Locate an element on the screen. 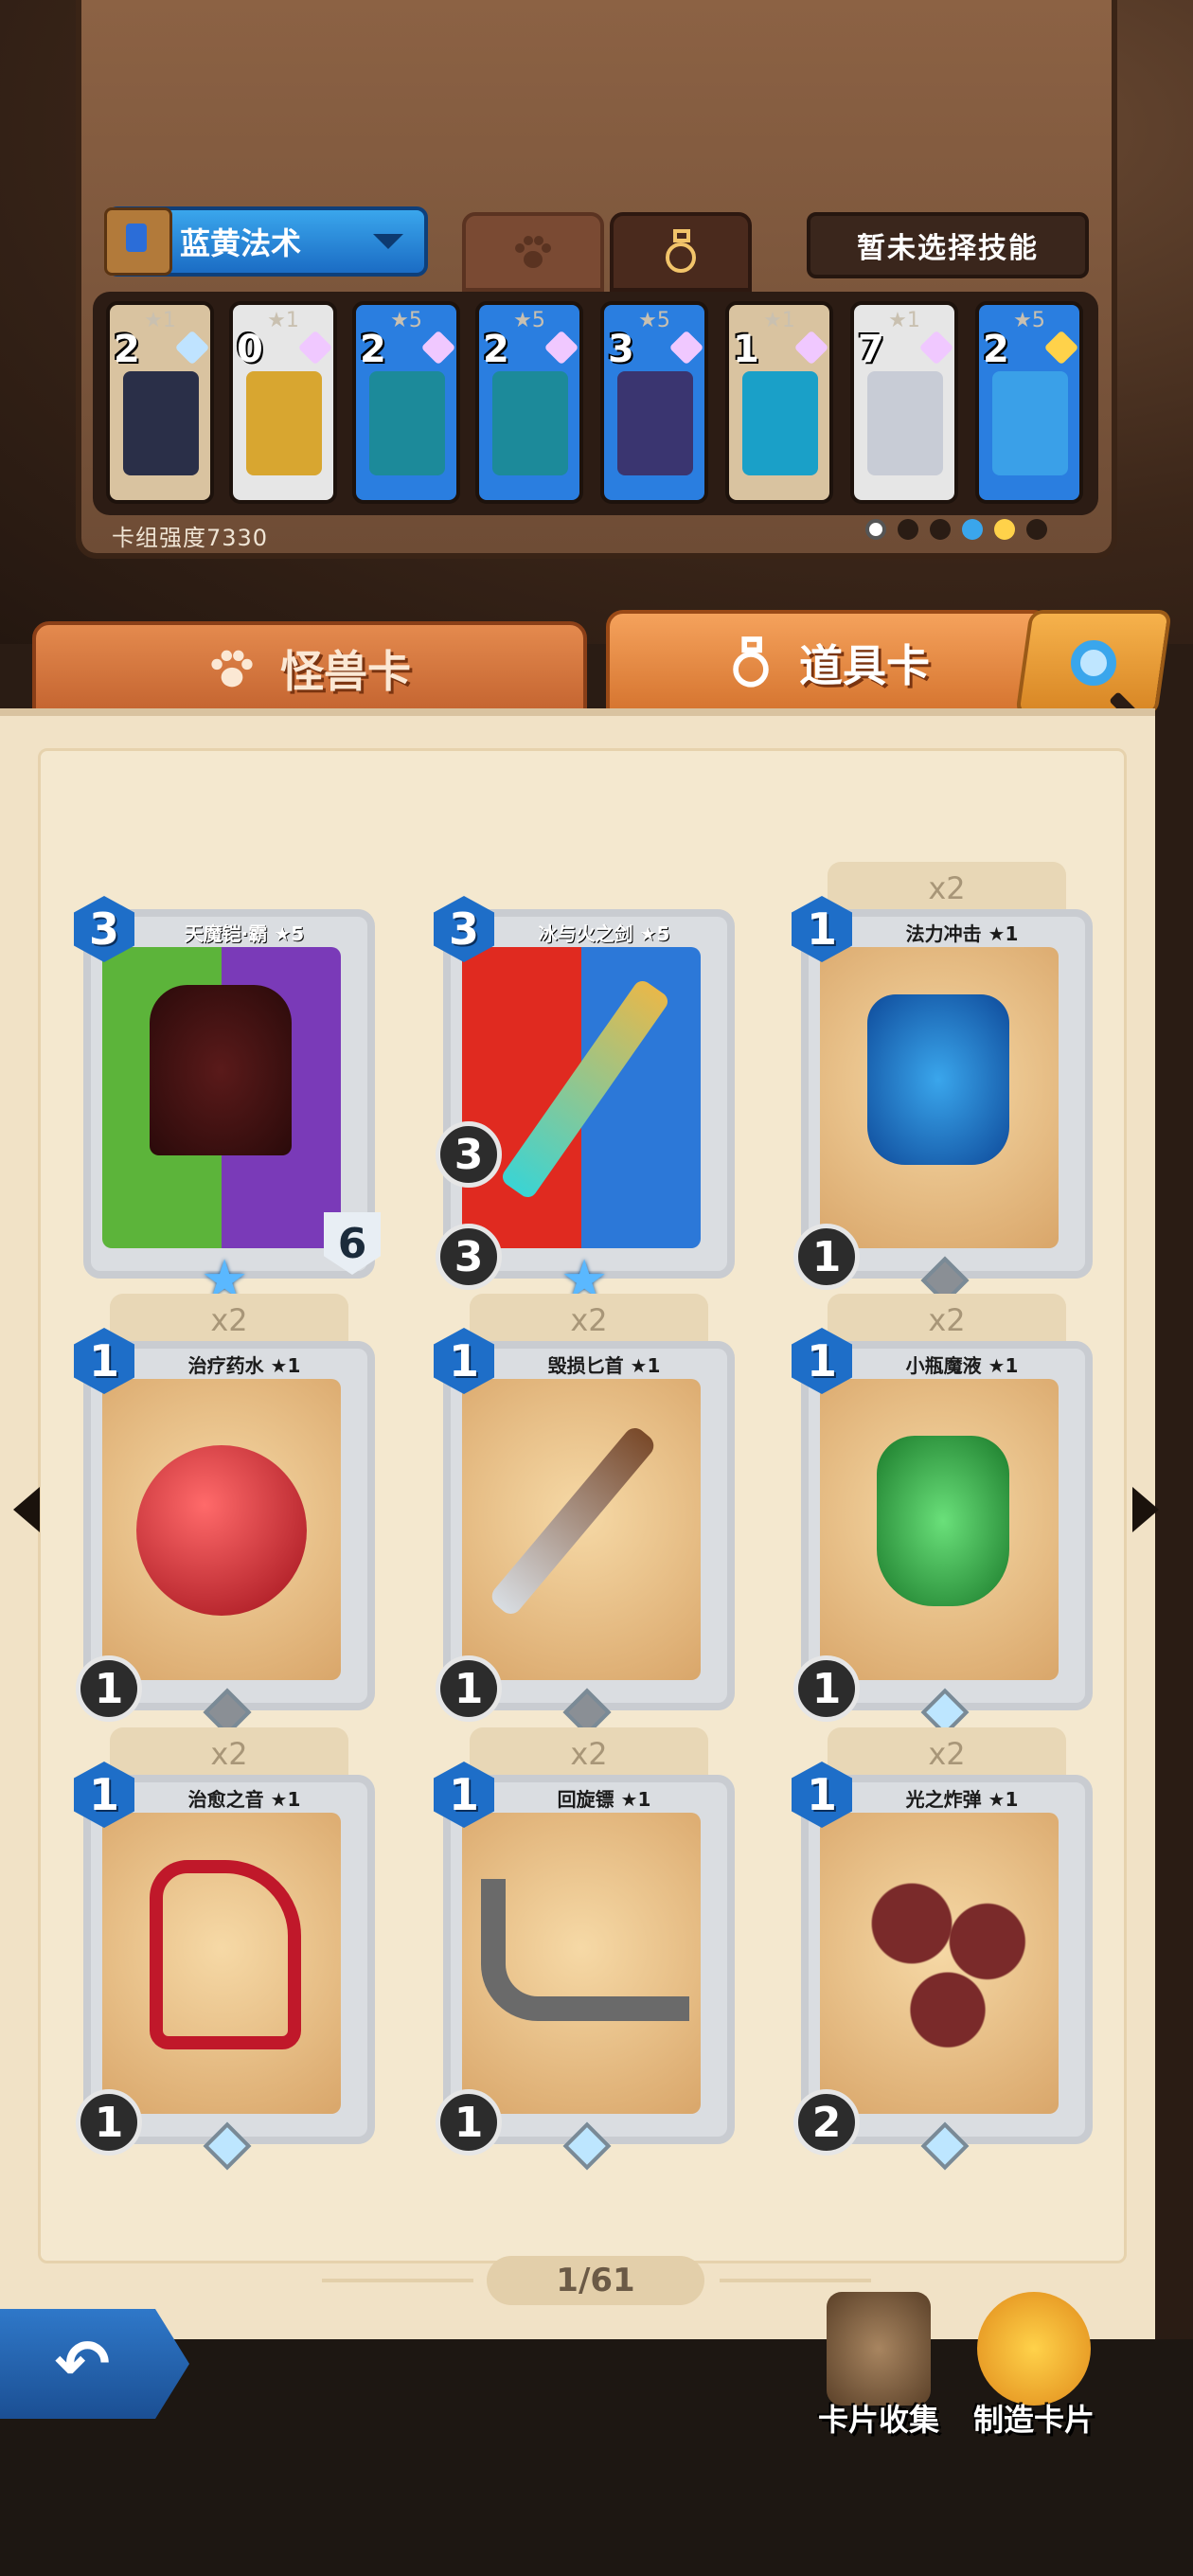 This screenshot has width=1193, height=2576. deck-mini-card: ★1 2 is located at coordinates (160, 402).